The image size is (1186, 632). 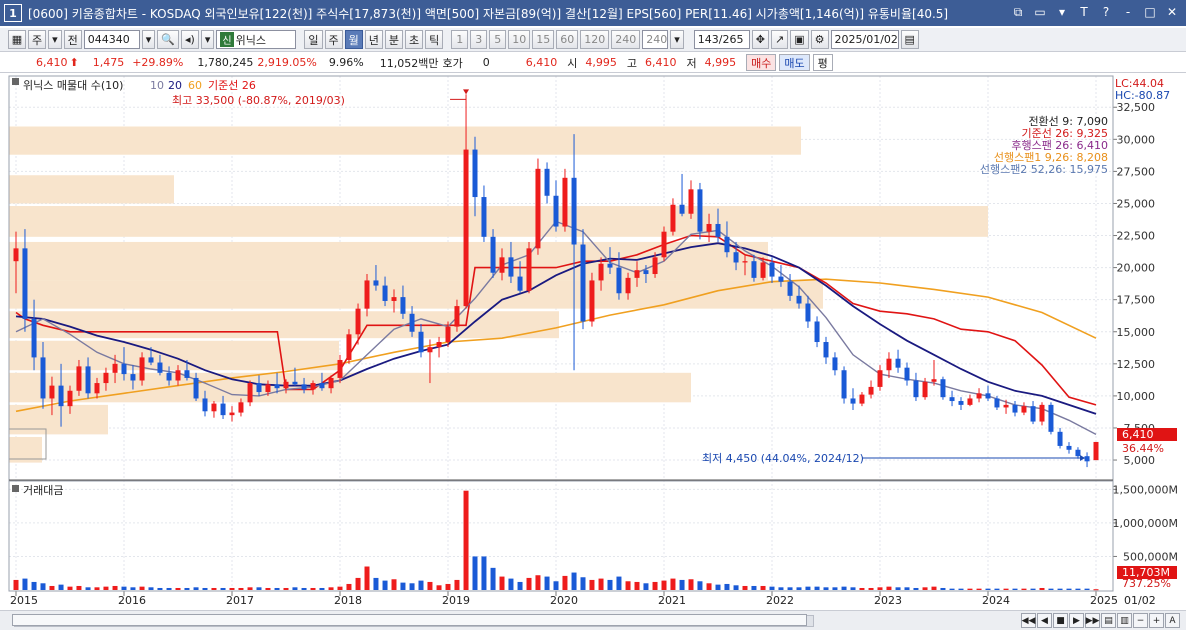 I want to click on layout-icon: ▦, so click(x=17, y=39).